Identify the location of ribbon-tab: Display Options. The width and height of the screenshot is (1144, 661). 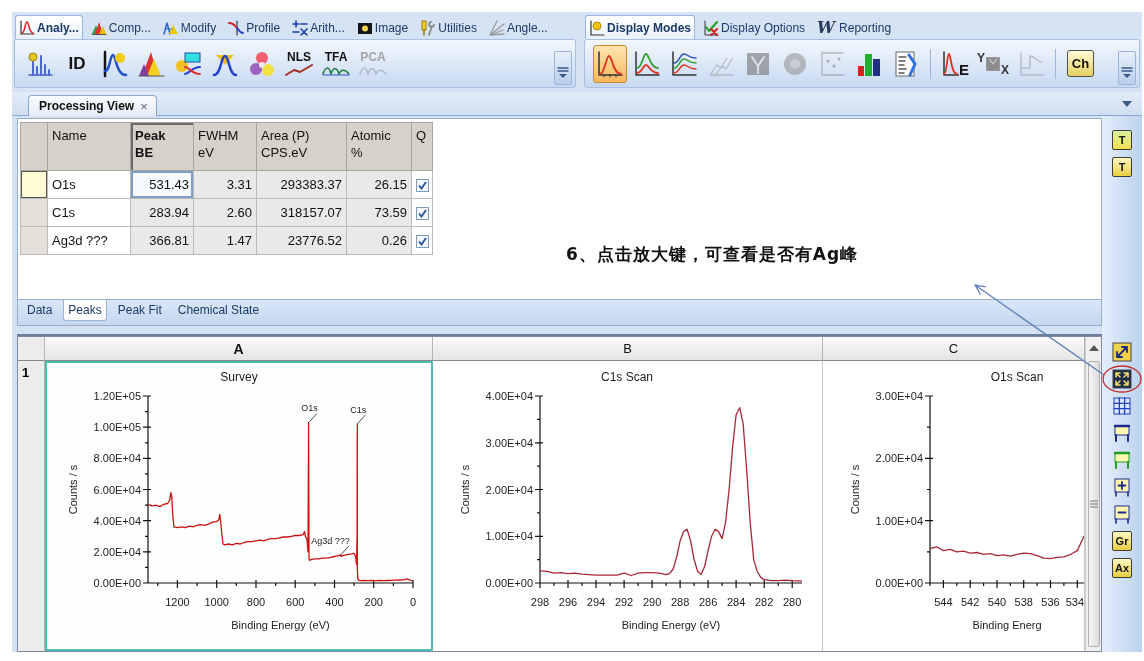
(754, 27).